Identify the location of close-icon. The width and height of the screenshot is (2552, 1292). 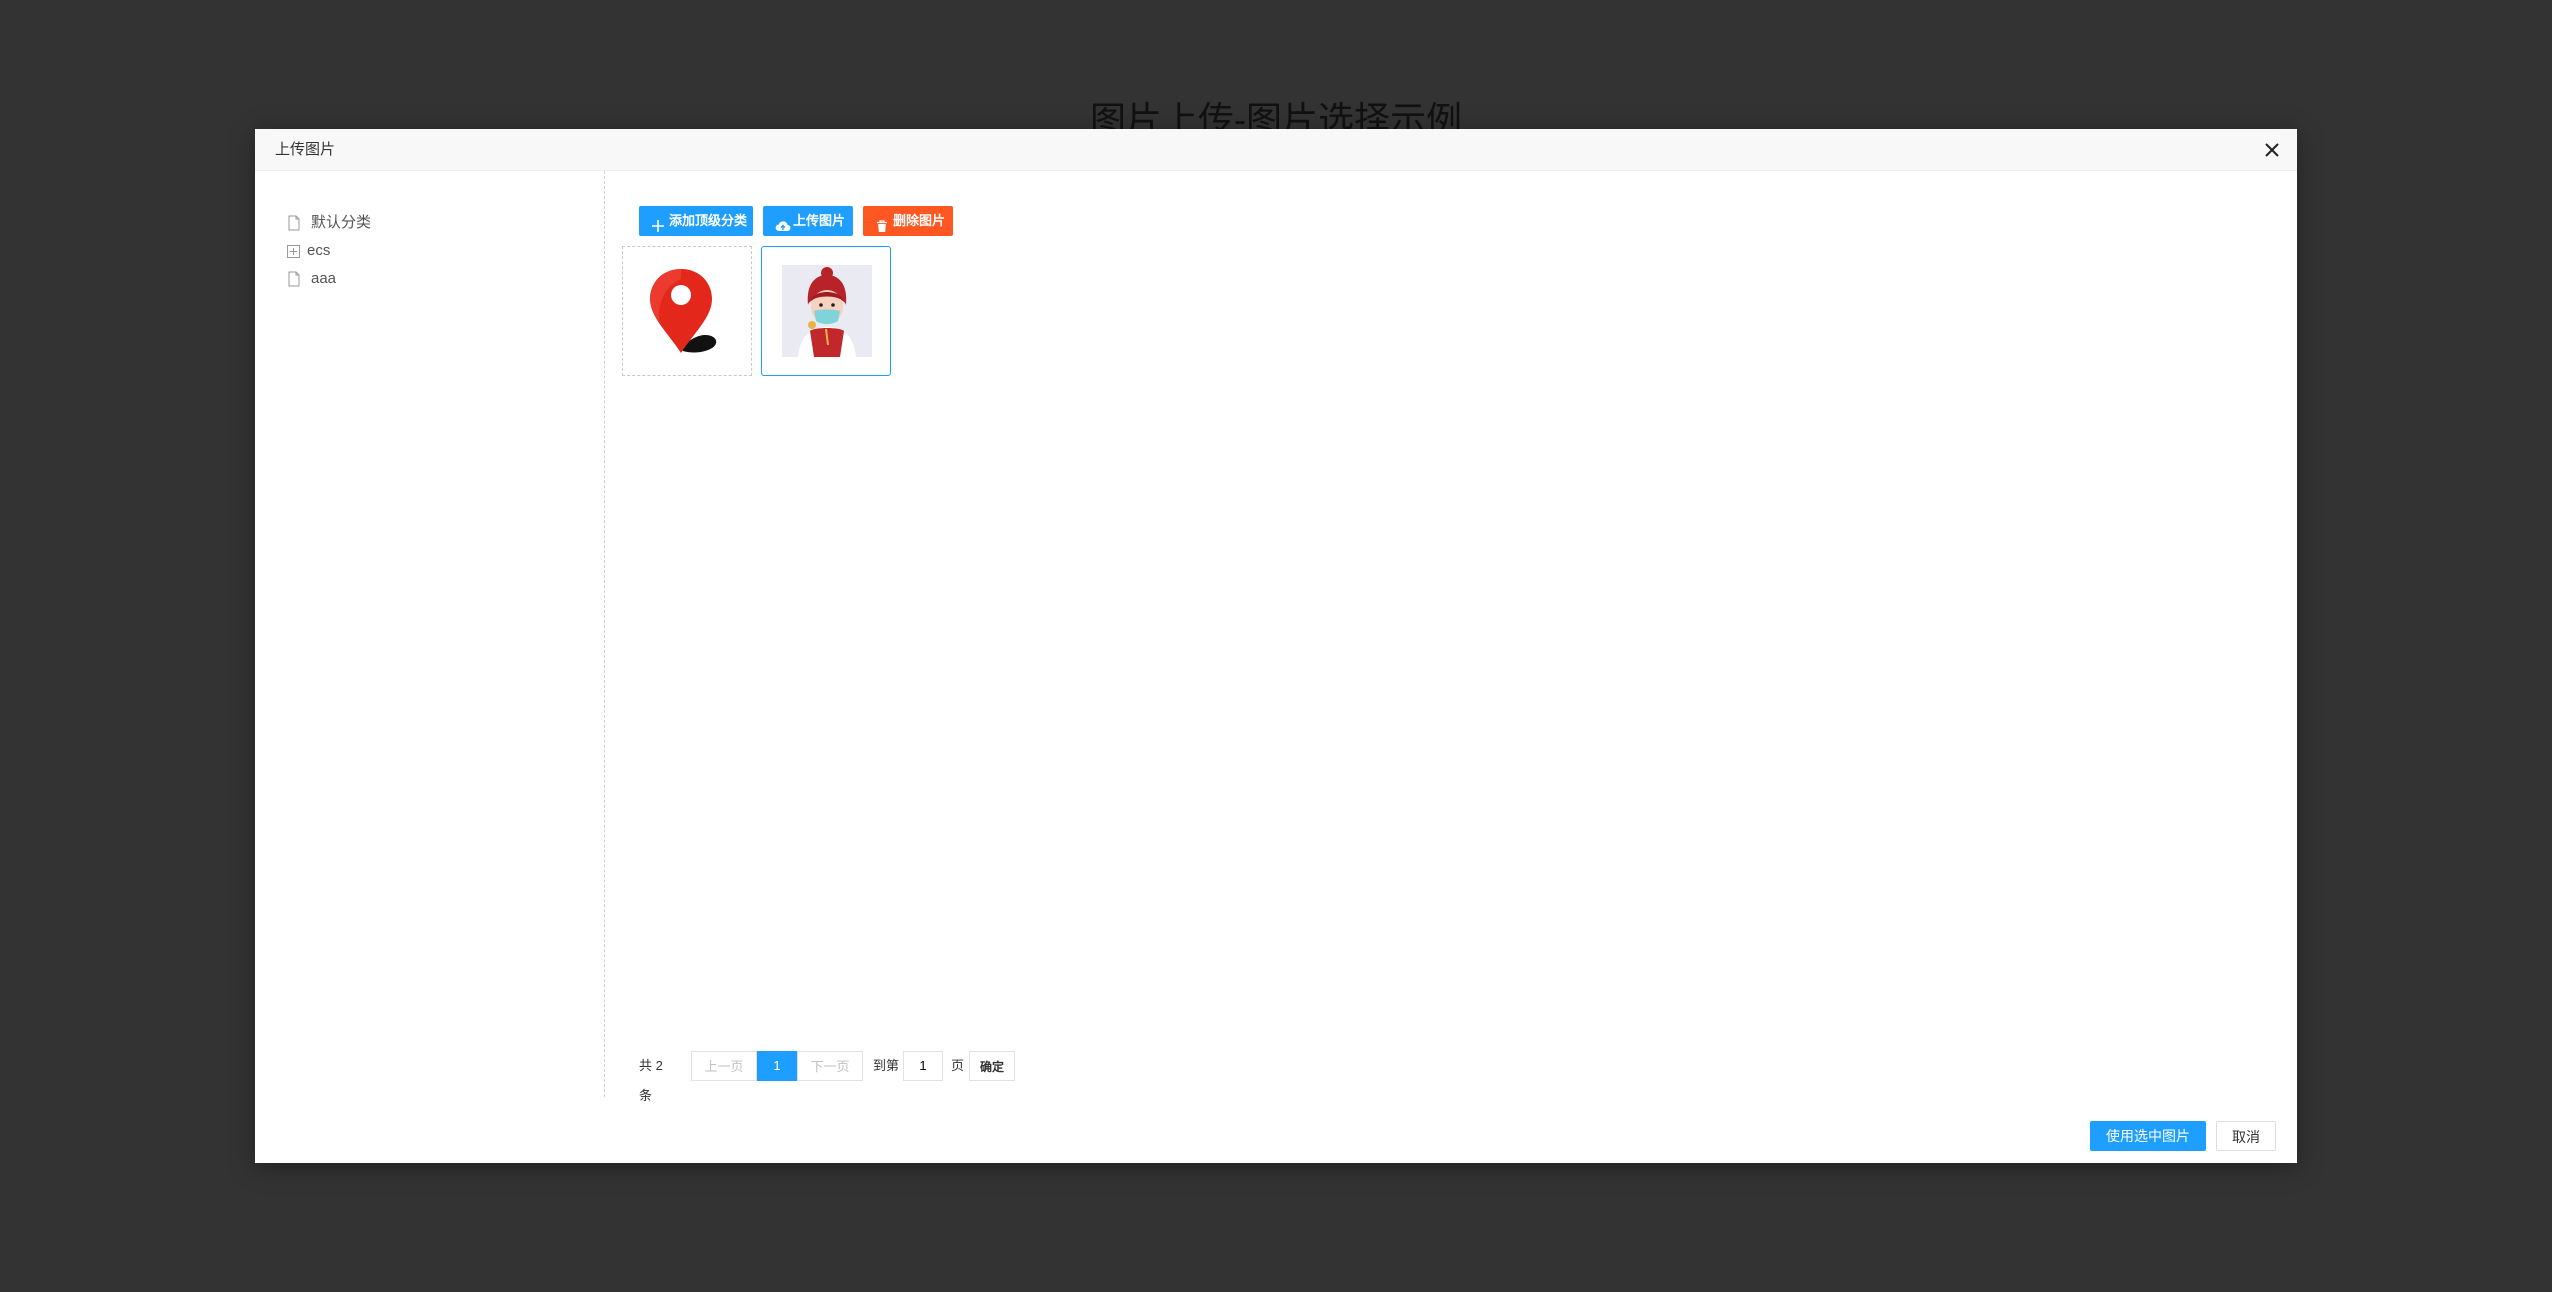
(2272, 150).